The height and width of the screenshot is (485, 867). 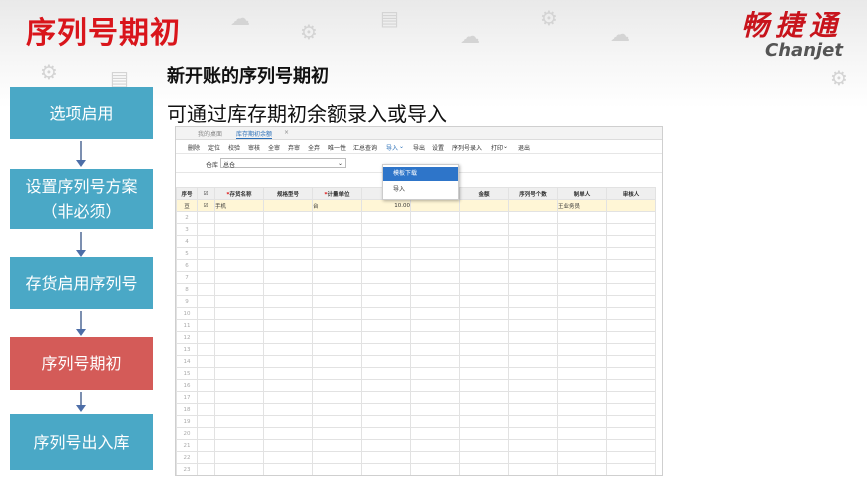 What do you see at coordinates (416, 253) in the screenshot?
I see `table-row: 5` at bounding box center [416, 253].